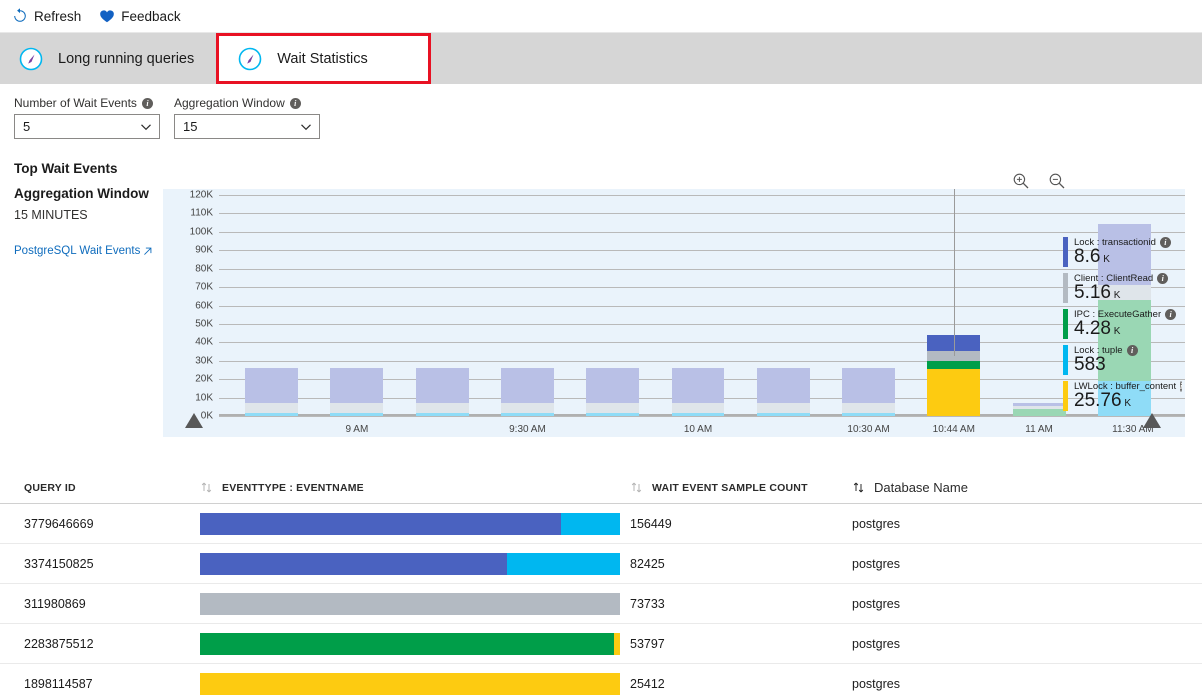 This screenshot has height=697, width=1202. I want to click on legend-text: IPC : ExecuteGather i 4.28 K, so click(1127, 323).